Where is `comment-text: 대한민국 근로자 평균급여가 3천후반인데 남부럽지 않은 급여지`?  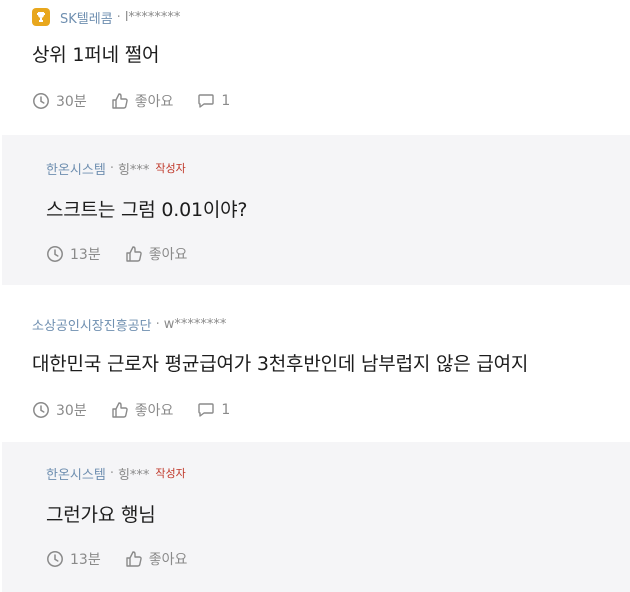 comment-text: 대한민국 근로자 평균급여가 3천후반인데 남부럽지 않은 급여지 is located at coordinates (280, 364).